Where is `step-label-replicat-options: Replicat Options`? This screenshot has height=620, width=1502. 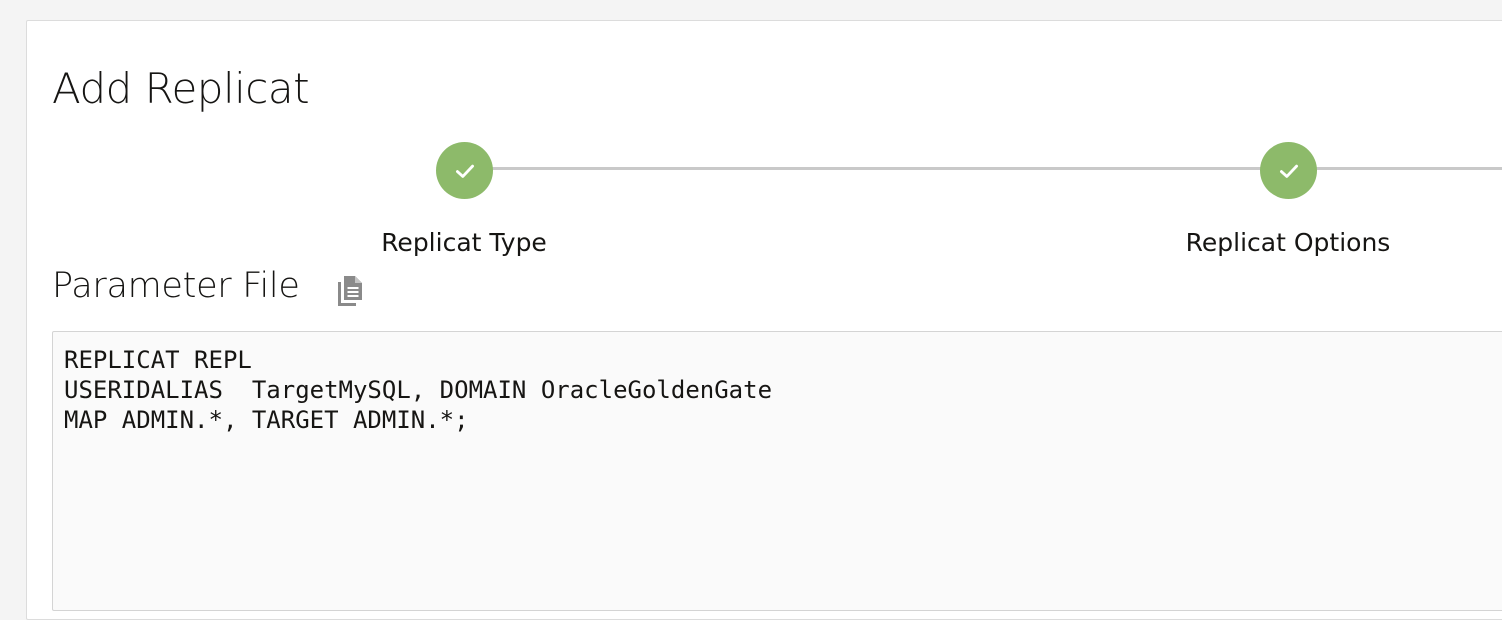
step-label-replicat-options: Replicat Options is located at coordinates (1288, 242).